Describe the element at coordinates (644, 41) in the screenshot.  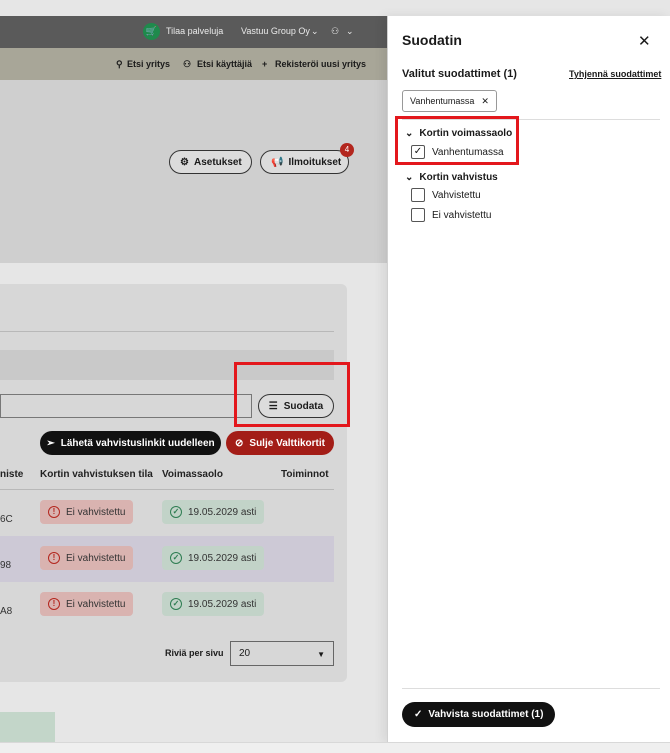
I see `close-icon: ✕` at that location.